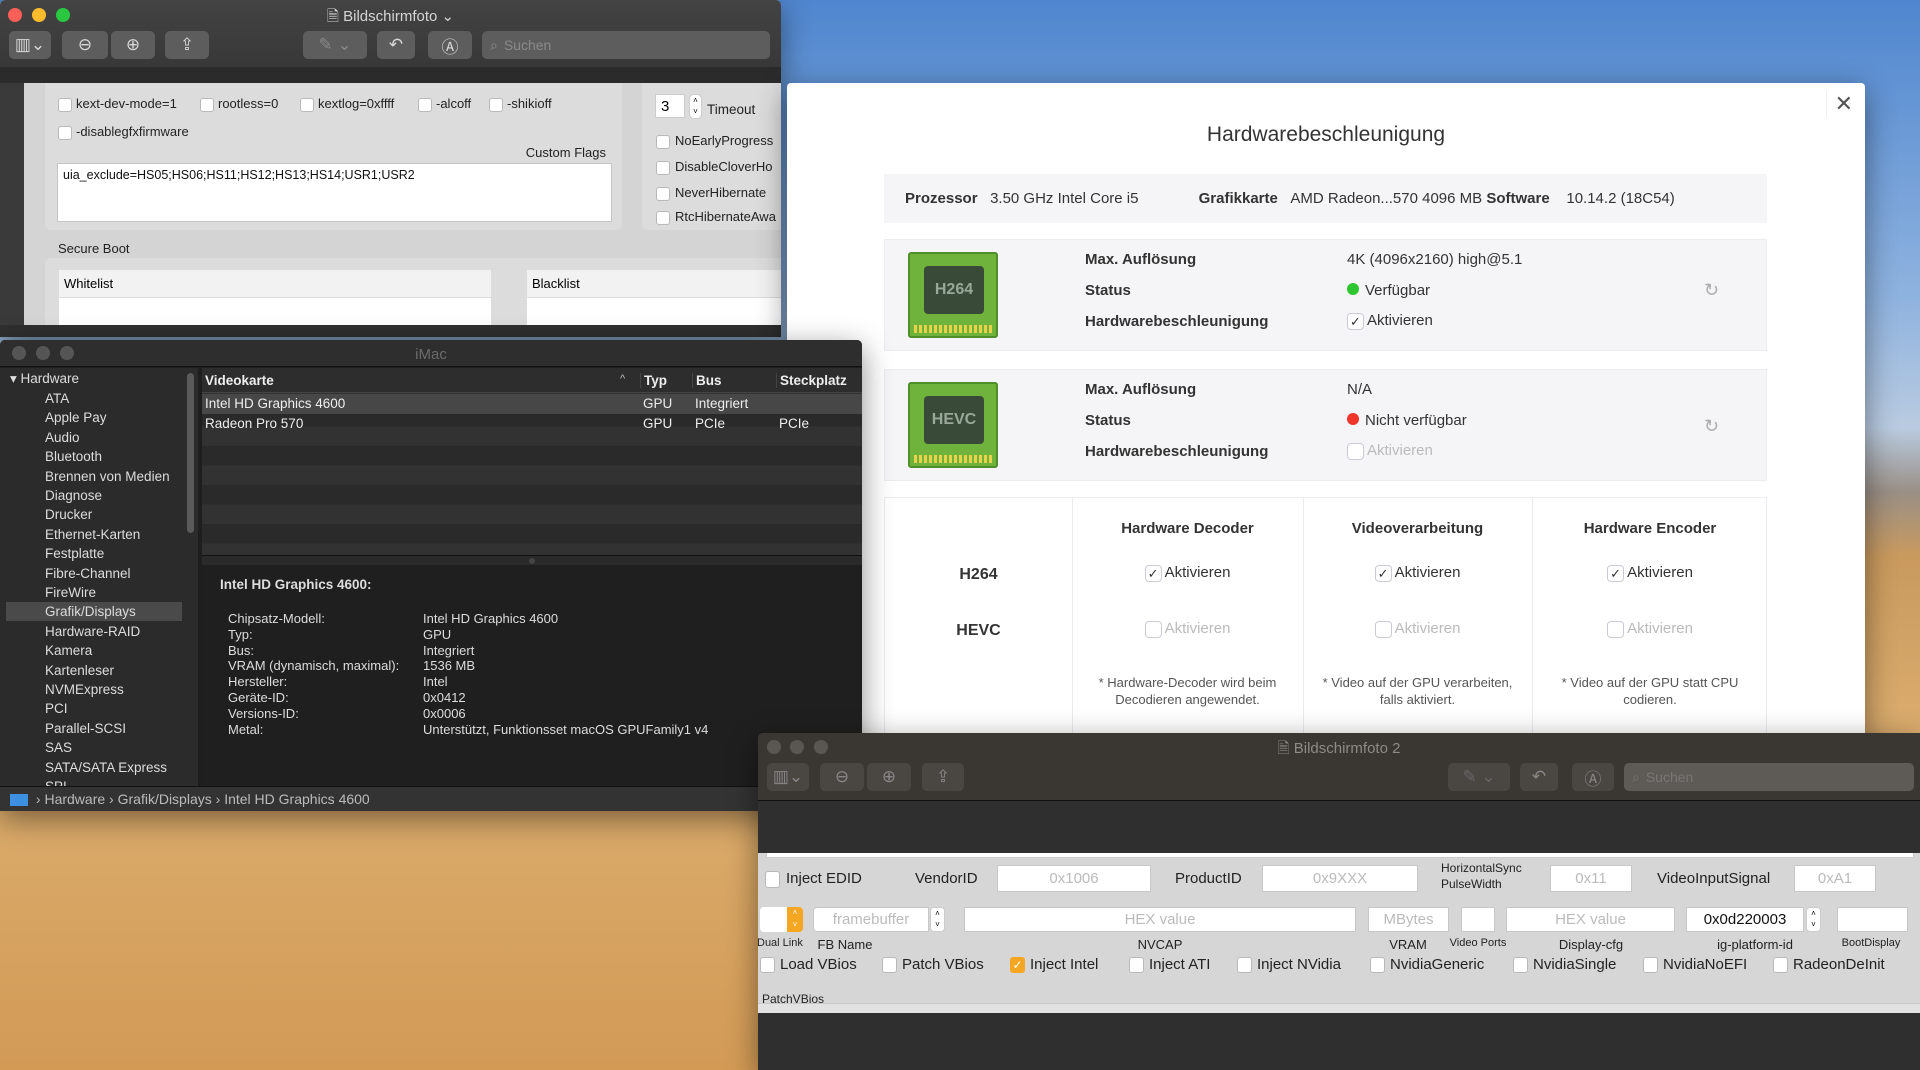  Describe the element at coordinates (94, 747) in the screenshot. I see `sidebar-item: SAS` at that location.